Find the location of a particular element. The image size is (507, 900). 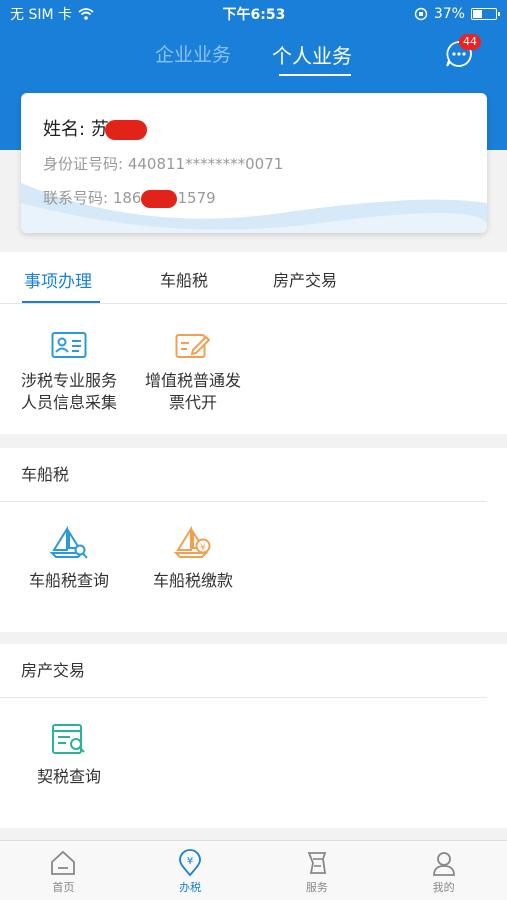

business-tabs: 企业业务 个人业务 is located at coordinates (253, 58).